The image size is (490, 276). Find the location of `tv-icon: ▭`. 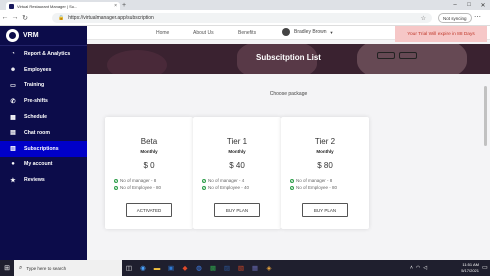

tv-icon: ▭ is located at coordinates (13, 85).